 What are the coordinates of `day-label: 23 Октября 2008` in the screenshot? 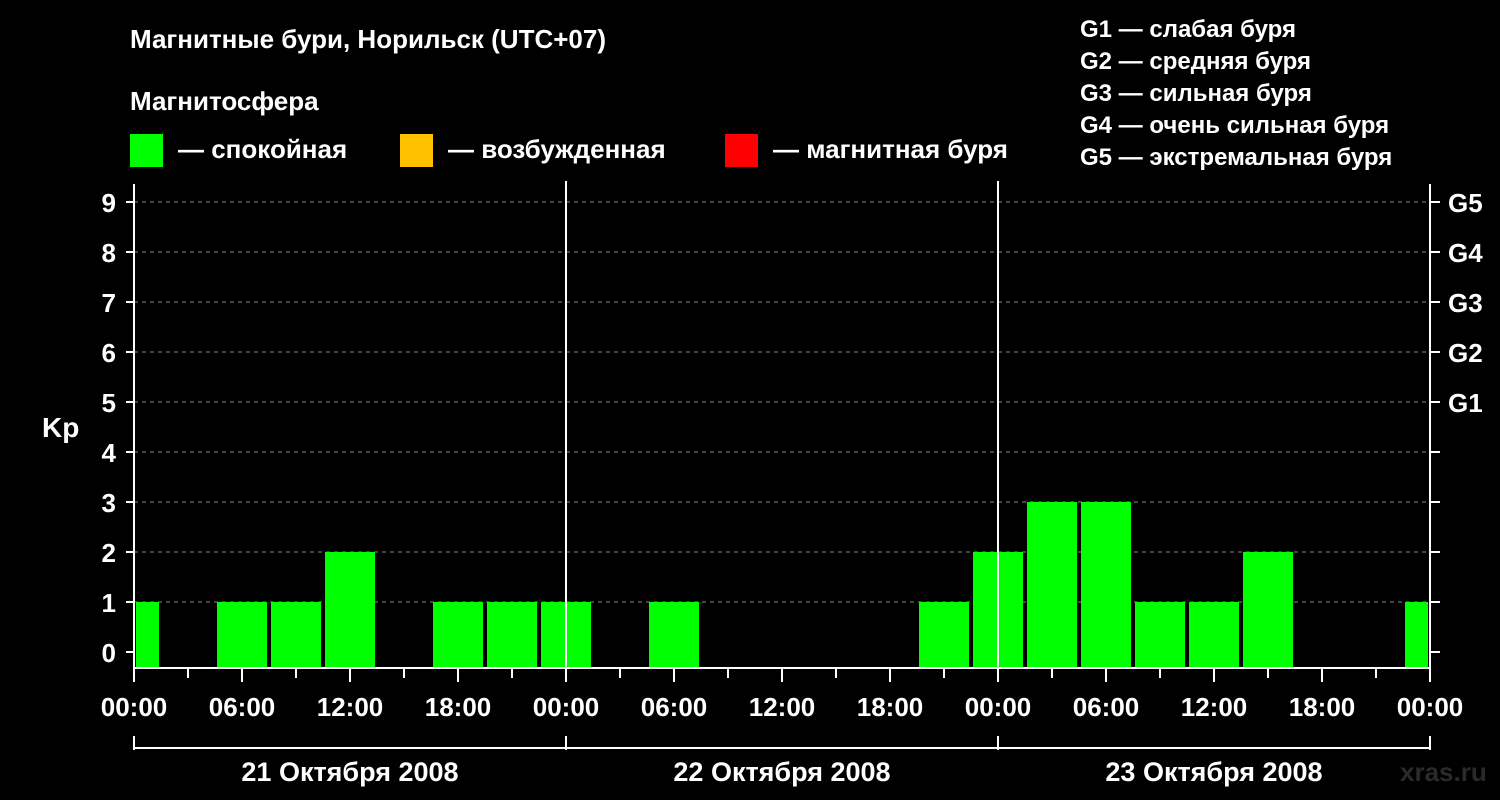 It's located at (1213, 772).